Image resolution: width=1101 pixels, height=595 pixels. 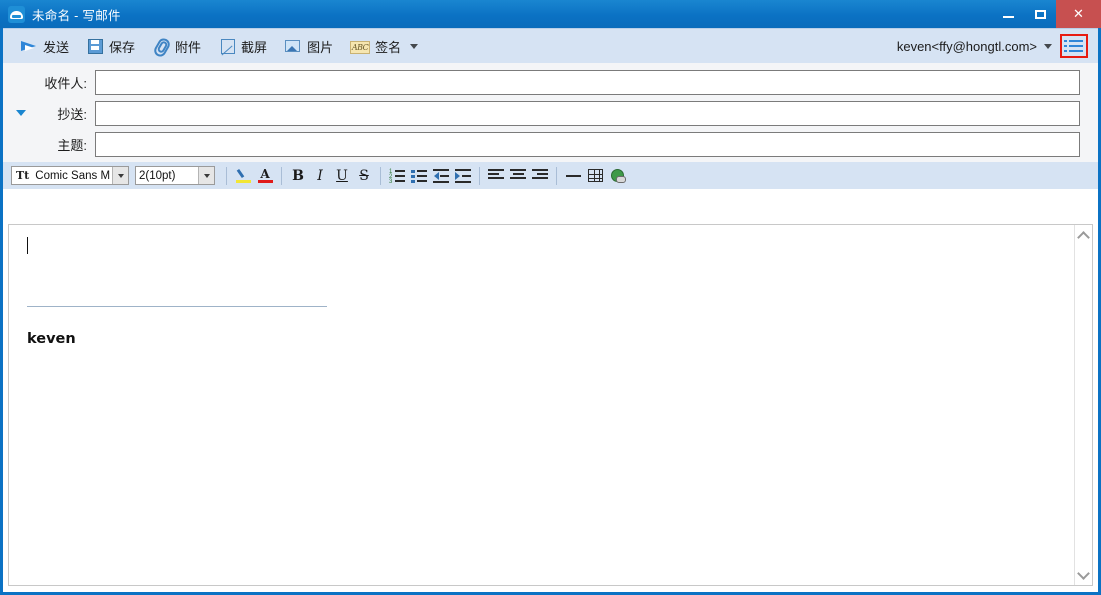 What do you see at coordinates (73, 175) in the screenshot?
I see `font-family-value: Comic Sans M` at bounding box center [73, 175].